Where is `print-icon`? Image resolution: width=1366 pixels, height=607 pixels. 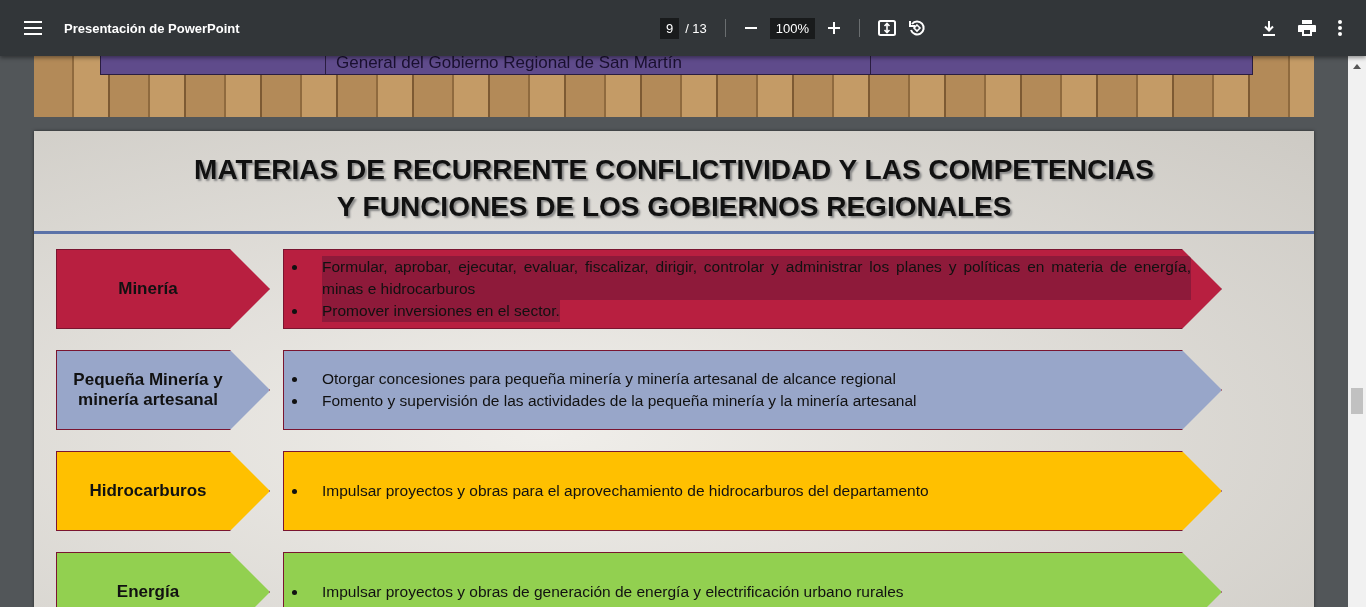 print-icon is located at coordinates (1307, 28).